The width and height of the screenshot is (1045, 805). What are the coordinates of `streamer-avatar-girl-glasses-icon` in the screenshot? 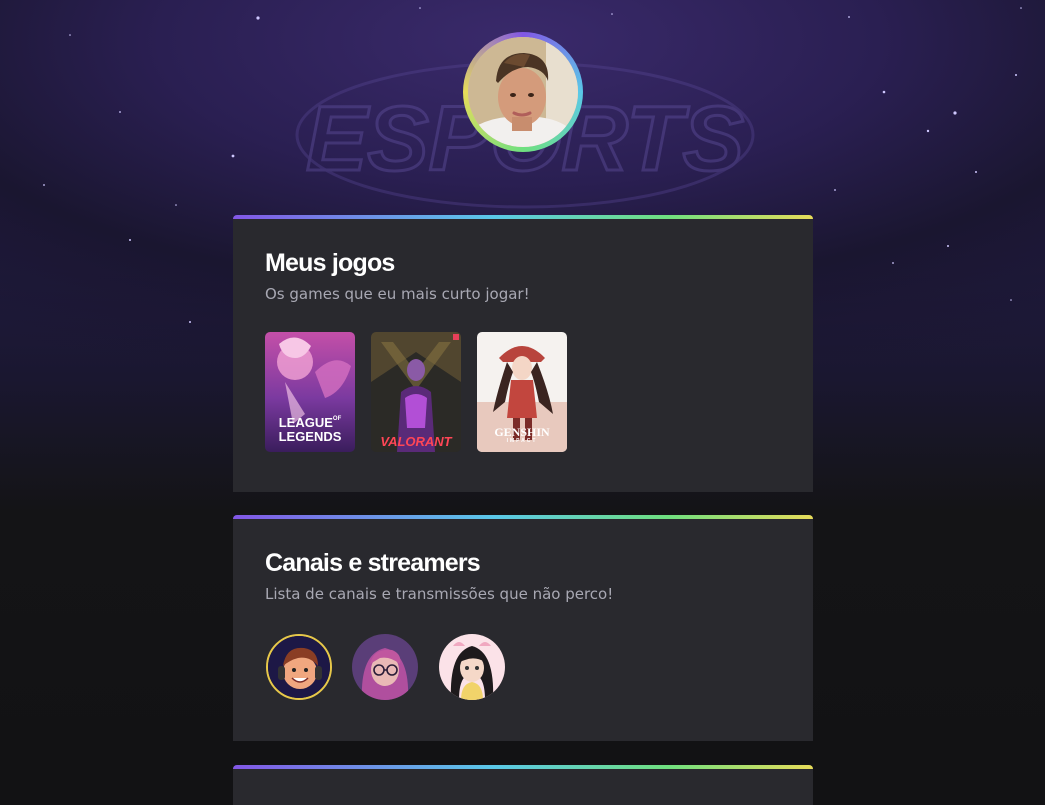 It's located at (385, 667).